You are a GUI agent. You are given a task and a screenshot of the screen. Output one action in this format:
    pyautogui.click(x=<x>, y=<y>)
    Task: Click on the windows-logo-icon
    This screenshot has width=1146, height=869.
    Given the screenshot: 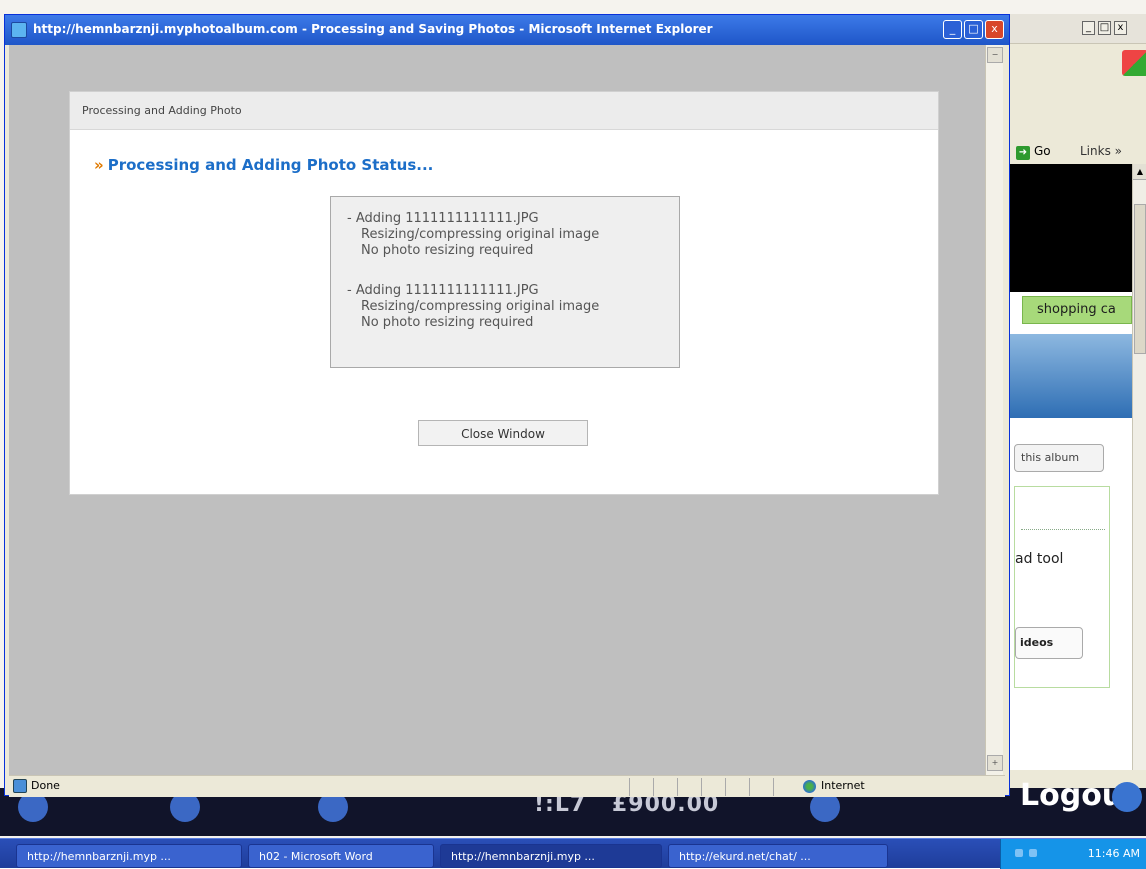 What is the action you would take?
    pyautogui.click(x=1134, y=63)
    